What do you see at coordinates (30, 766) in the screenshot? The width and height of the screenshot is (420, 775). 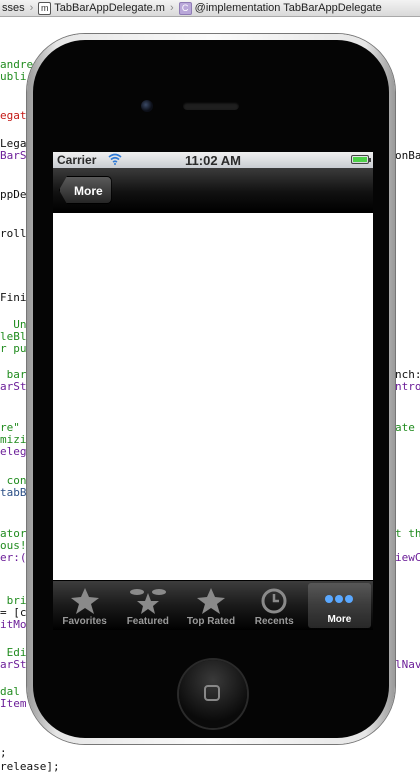 I see `code-line: release];` at bounding box center [30, 766].